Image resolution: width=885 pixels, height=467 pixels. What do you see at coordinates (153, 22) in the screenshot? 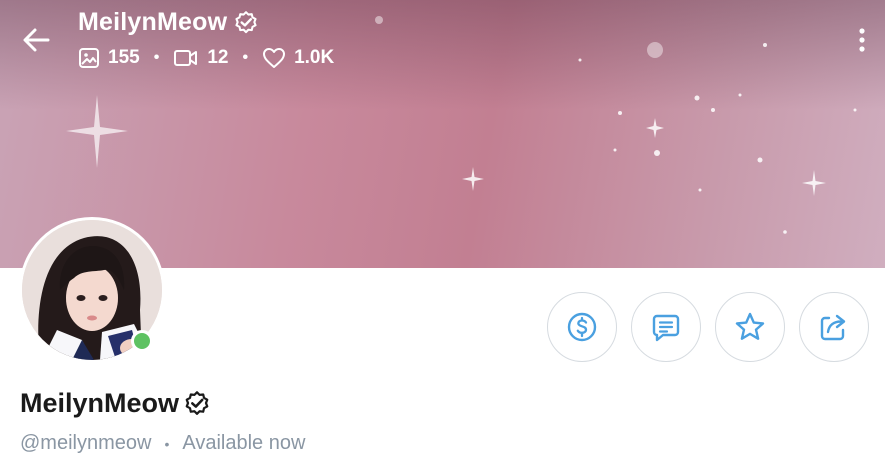
I see `header-title-text: MeilynMeow` at bounding box center [153, 22].